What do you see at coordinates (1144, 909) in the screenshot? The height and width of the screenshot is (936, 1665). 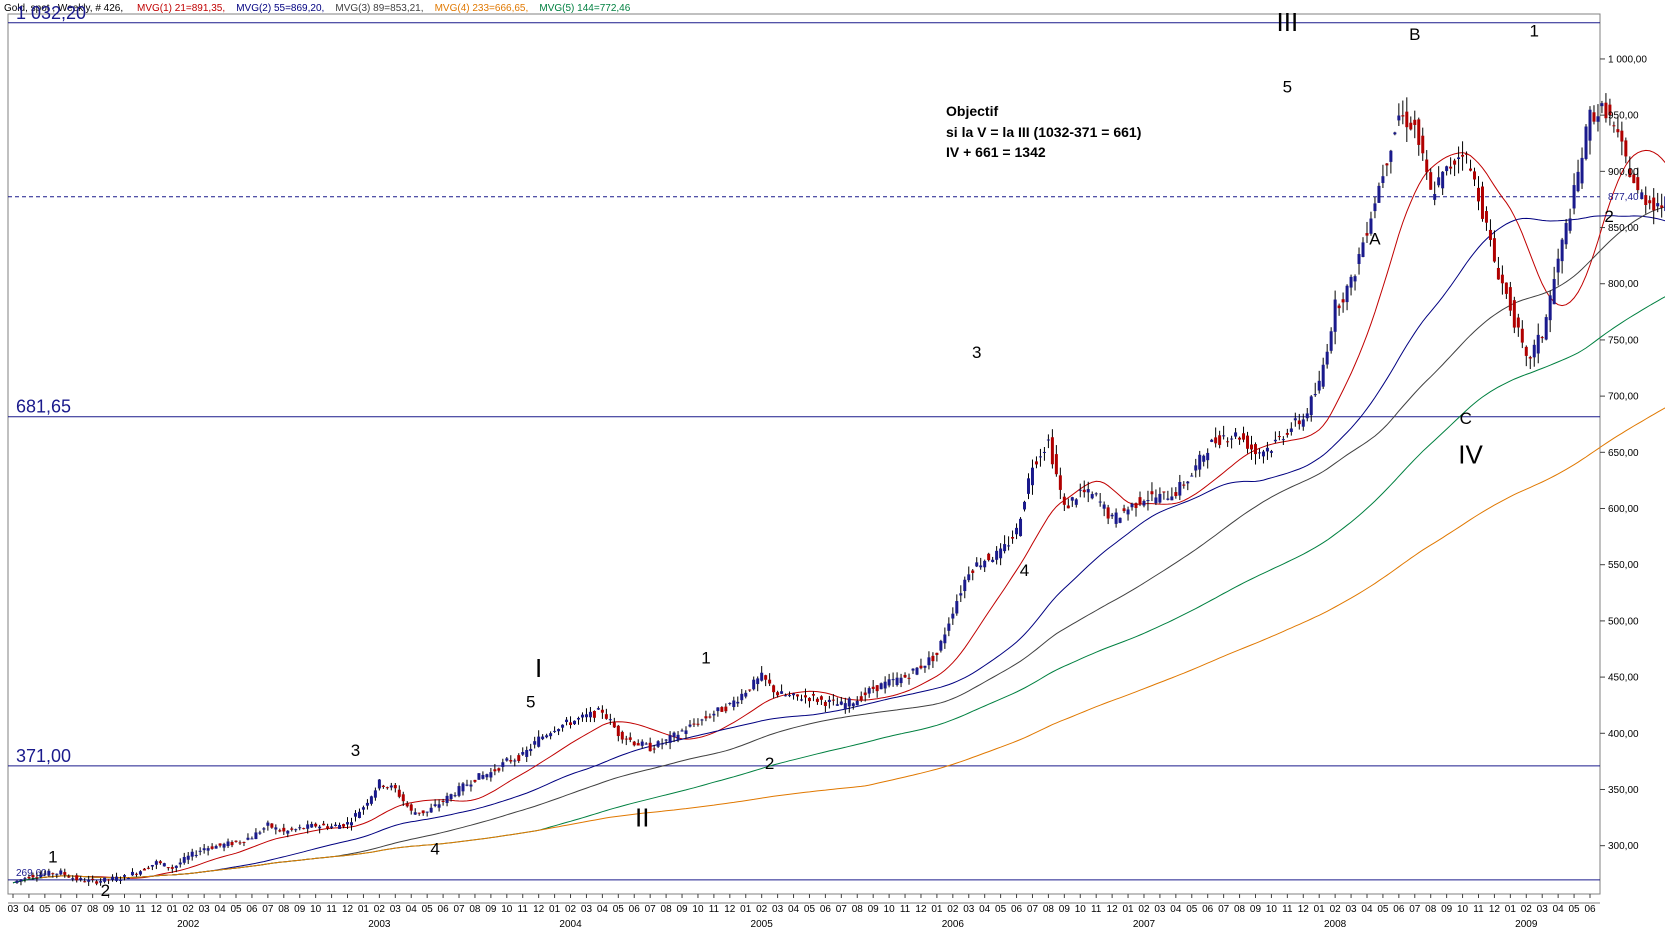 I see `x-month-label: 02` at bounding box center [1144, 909].